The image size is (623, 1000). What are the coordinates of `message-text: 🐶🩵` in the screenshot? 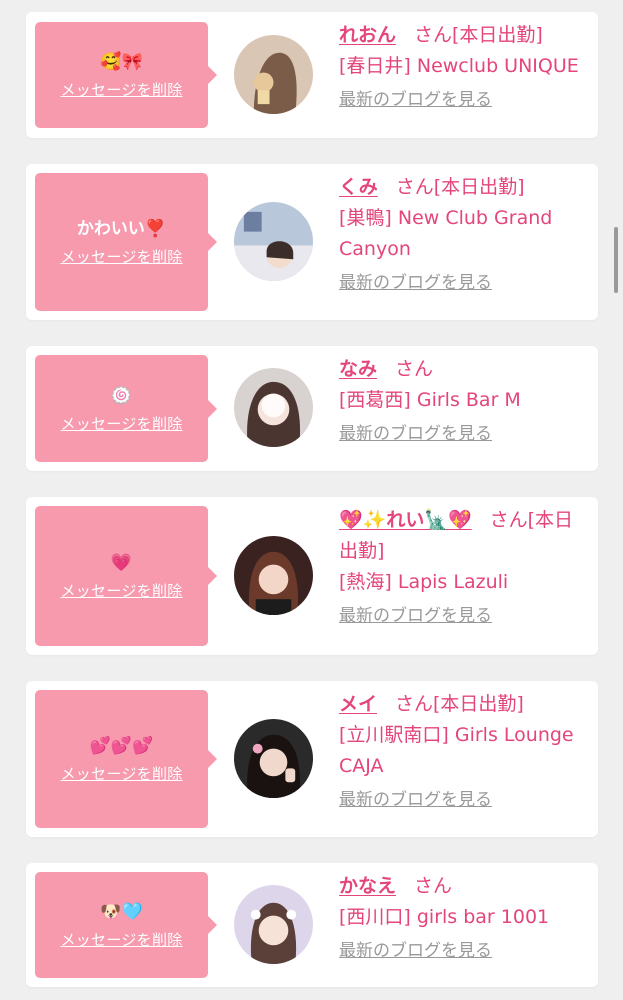 It's located at (121, 912).